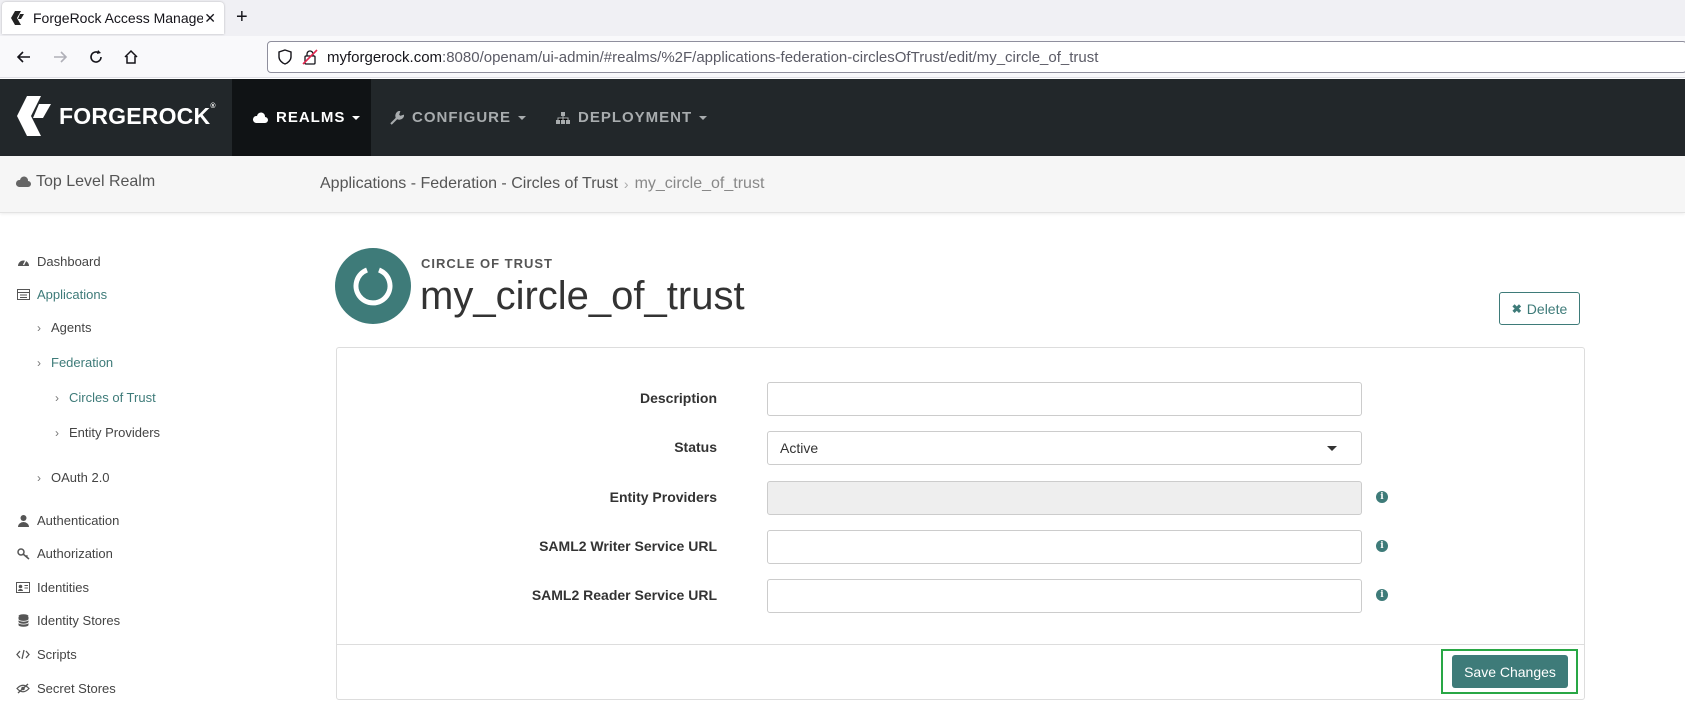 Image resolution: width=1685 pixels, height=706 pixels. I want to click on browser-tab-bar: ForgeRock Access Management ✕ +, so click(842, 18).